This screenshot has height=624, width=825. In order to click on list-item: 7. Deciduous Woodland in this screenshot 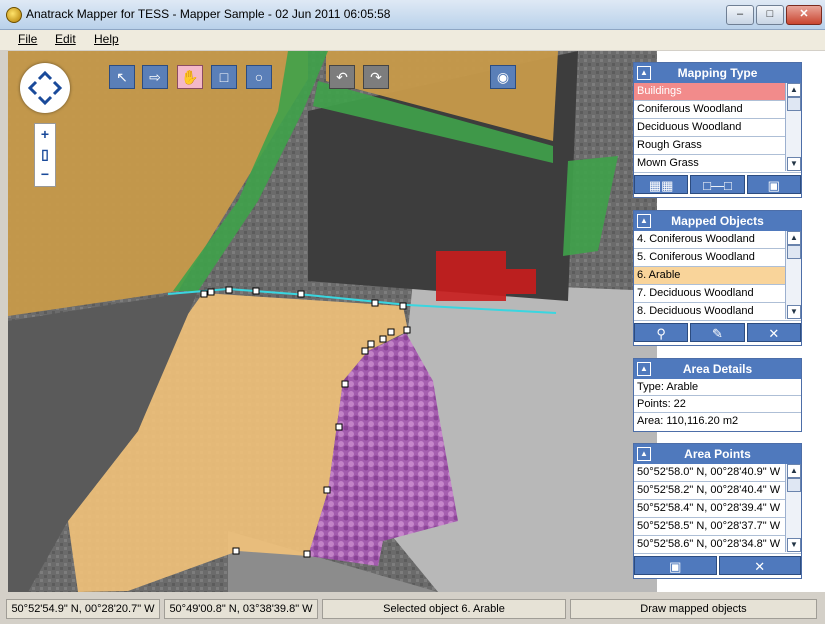, I will do `click(717, 294)`.